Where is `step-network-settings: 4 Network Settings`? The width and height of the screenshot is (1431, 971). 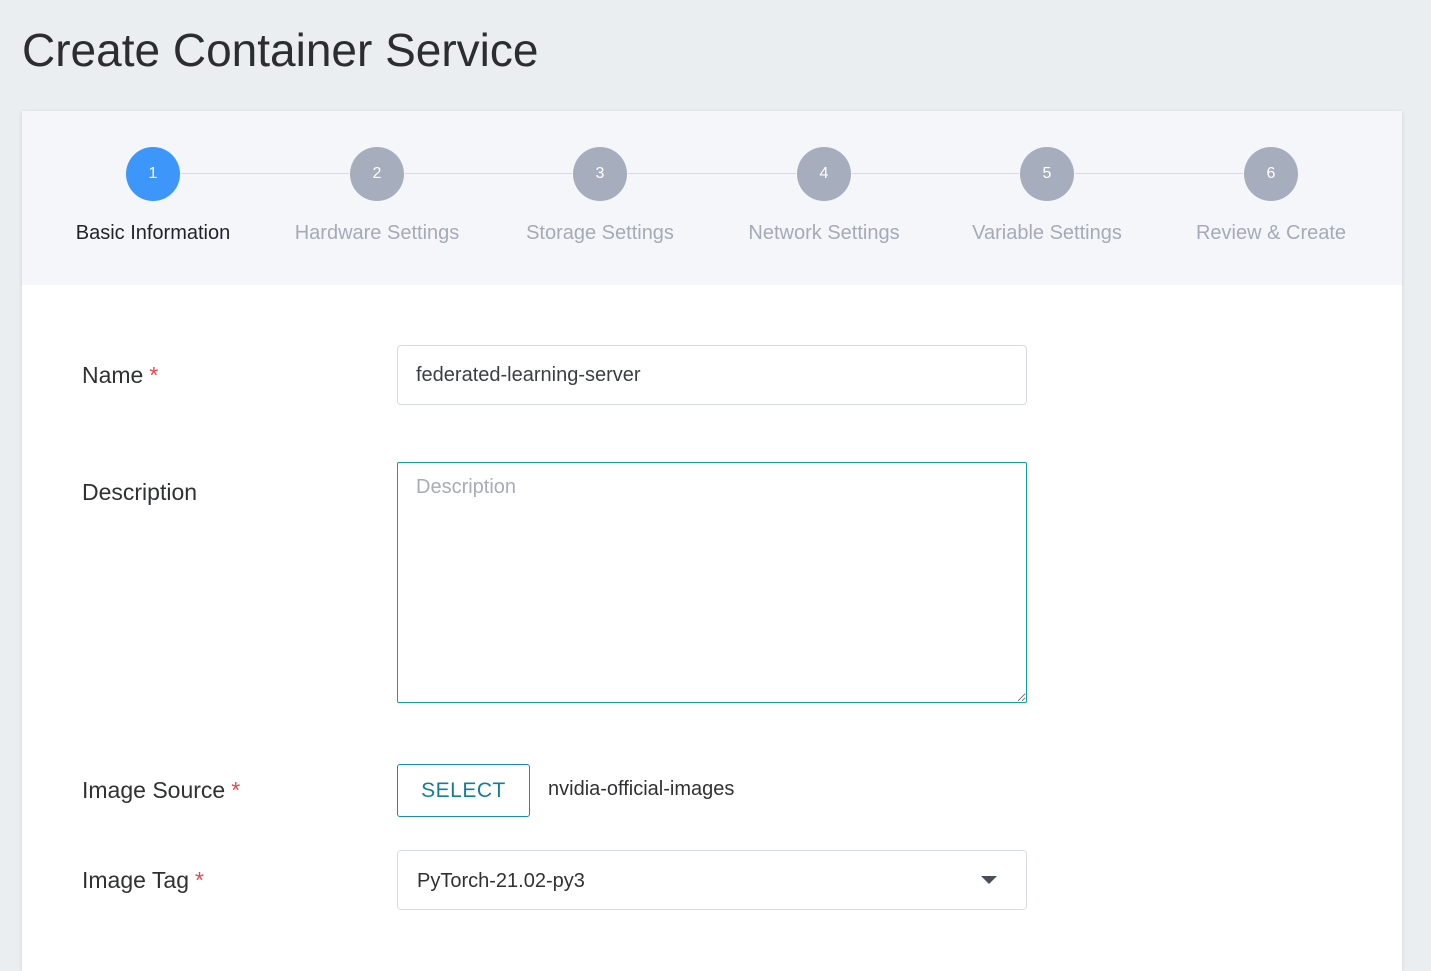 step-network-settings: 4 Network Settings is located at coordinates (824, 196).